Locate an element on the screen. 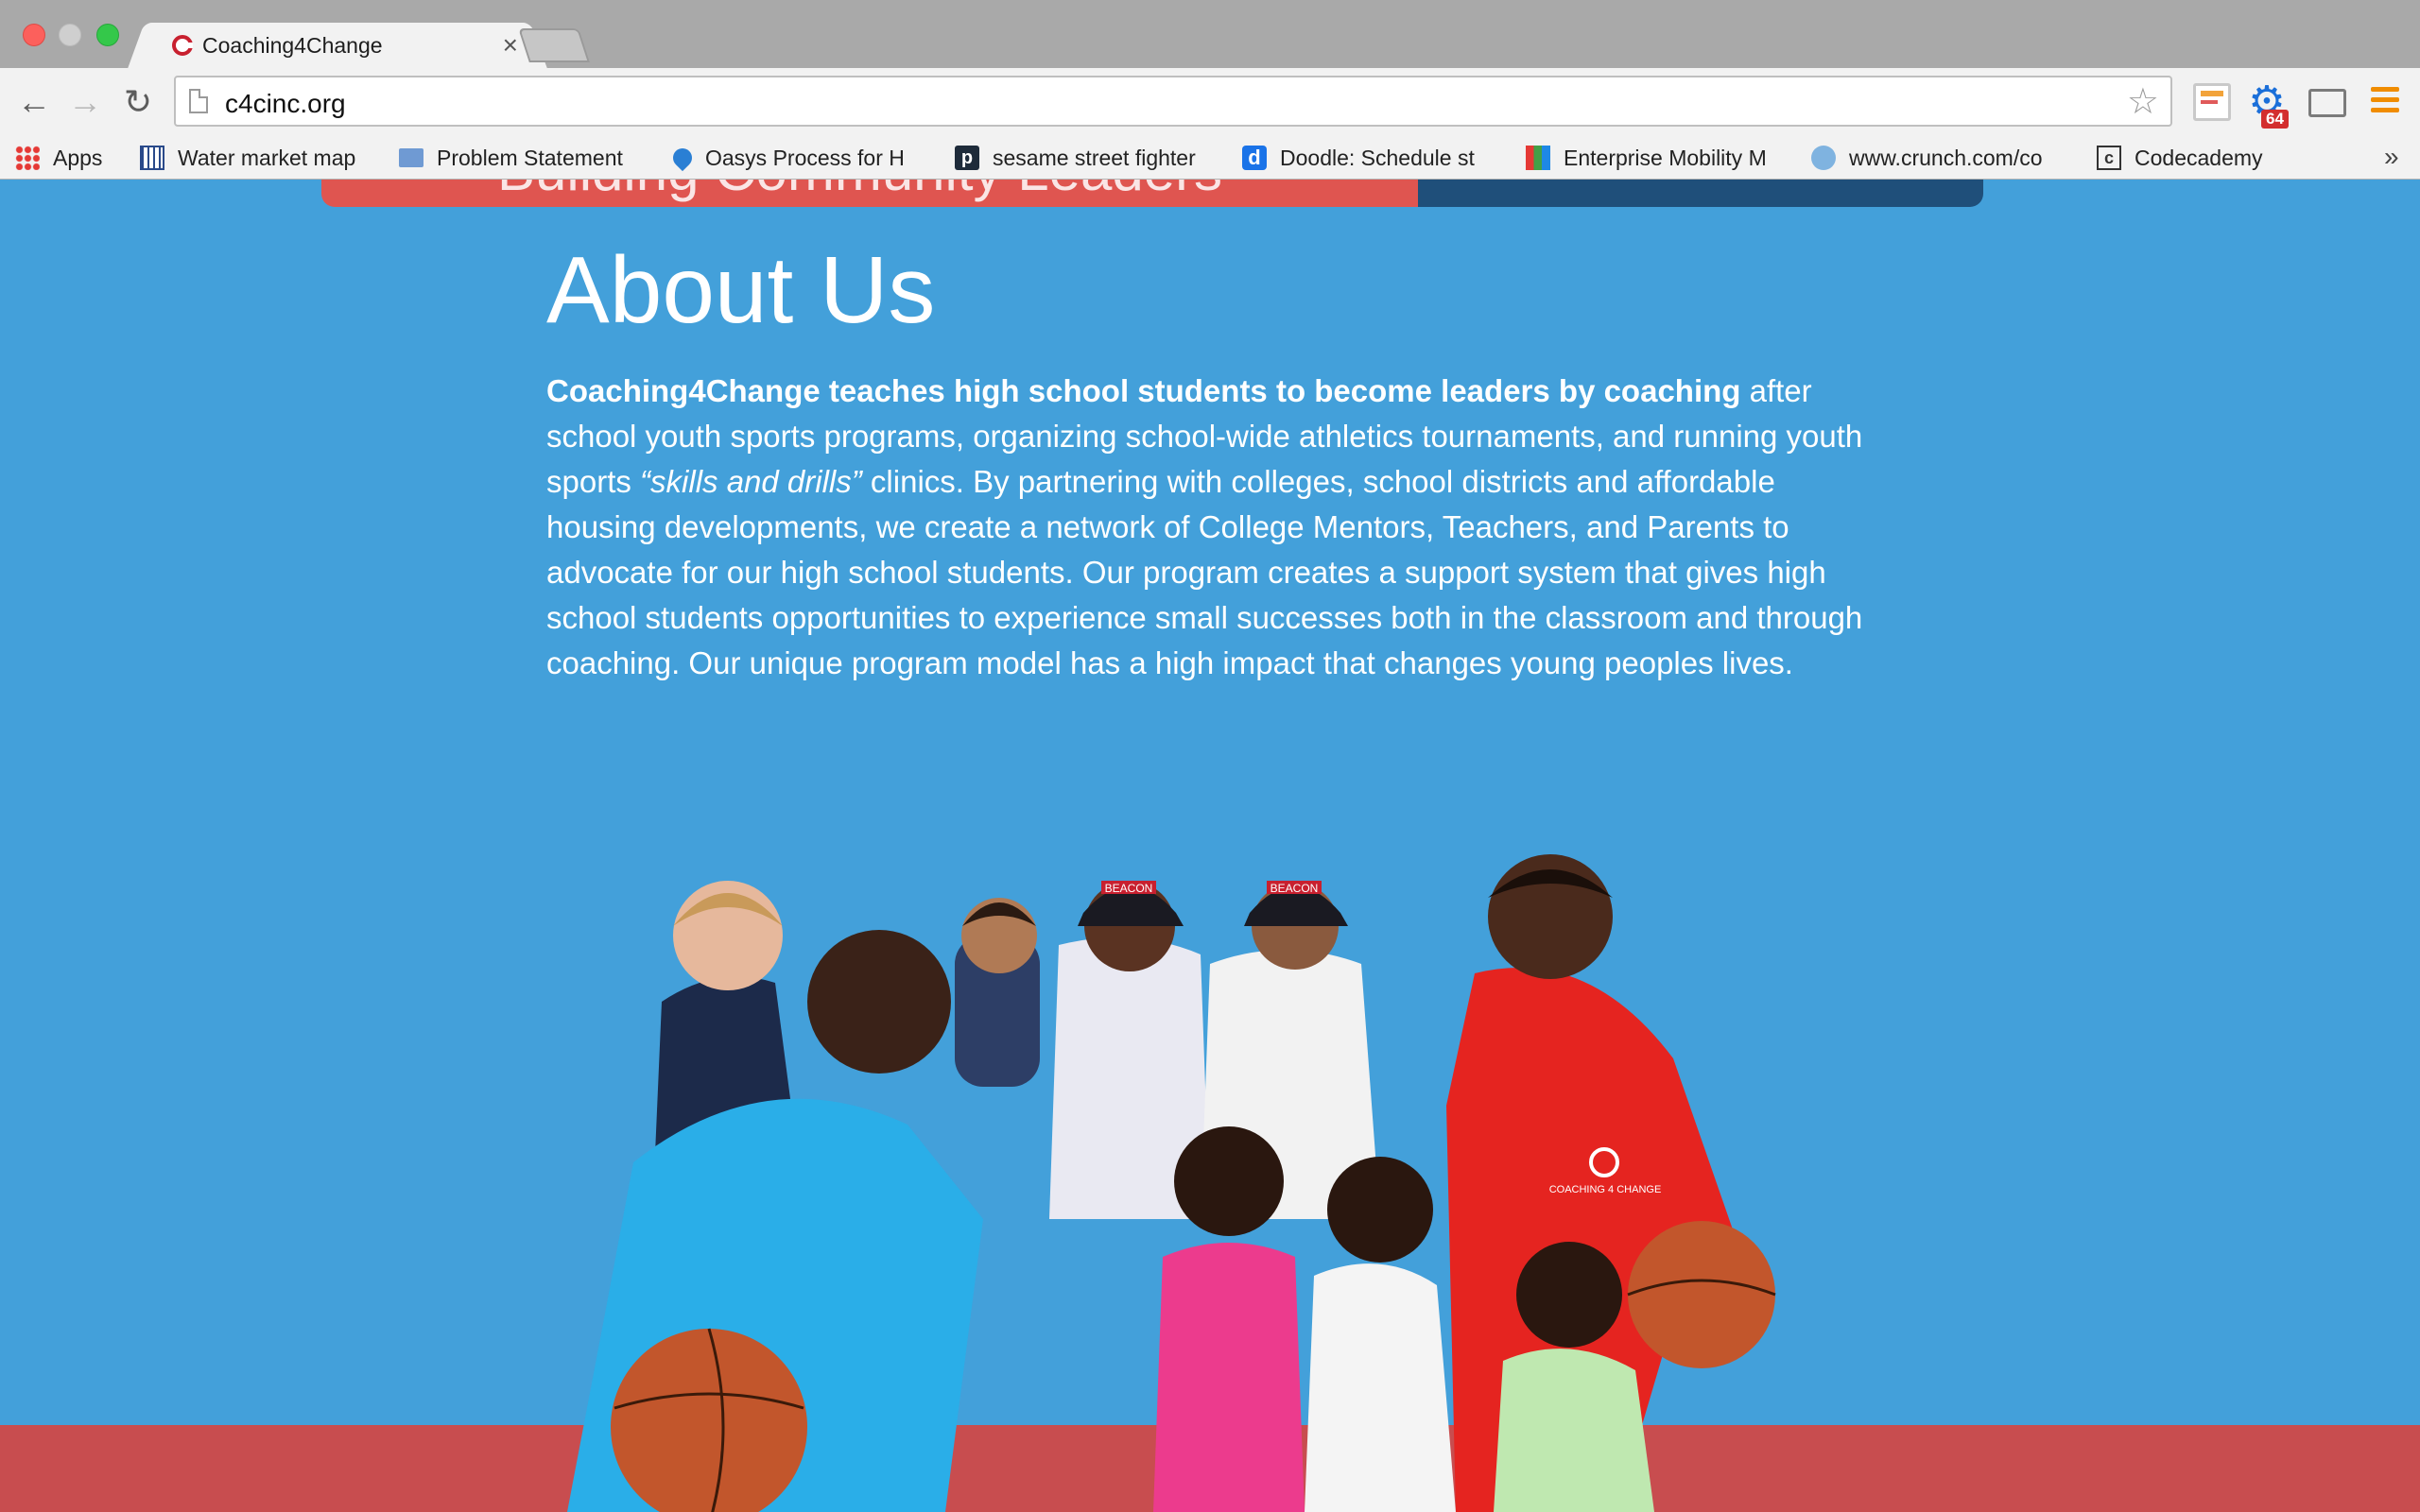 Image resolution: width=2420 pixels, height=1512 pixels. back-arrow-icon: ← is located at coordinates (34, 102).